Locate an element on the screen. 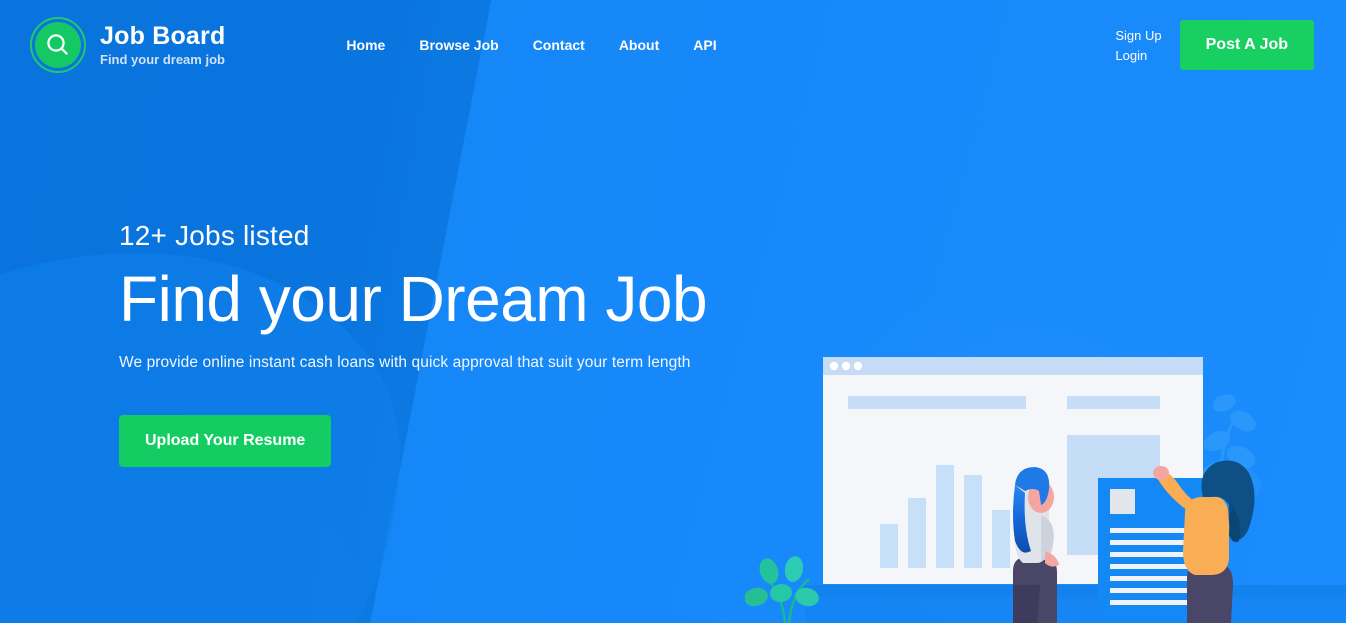 The height and width of the screenshot is (623, 1346). brand-logo: Job Board Find your dream job is located at coordinates (127, 45).